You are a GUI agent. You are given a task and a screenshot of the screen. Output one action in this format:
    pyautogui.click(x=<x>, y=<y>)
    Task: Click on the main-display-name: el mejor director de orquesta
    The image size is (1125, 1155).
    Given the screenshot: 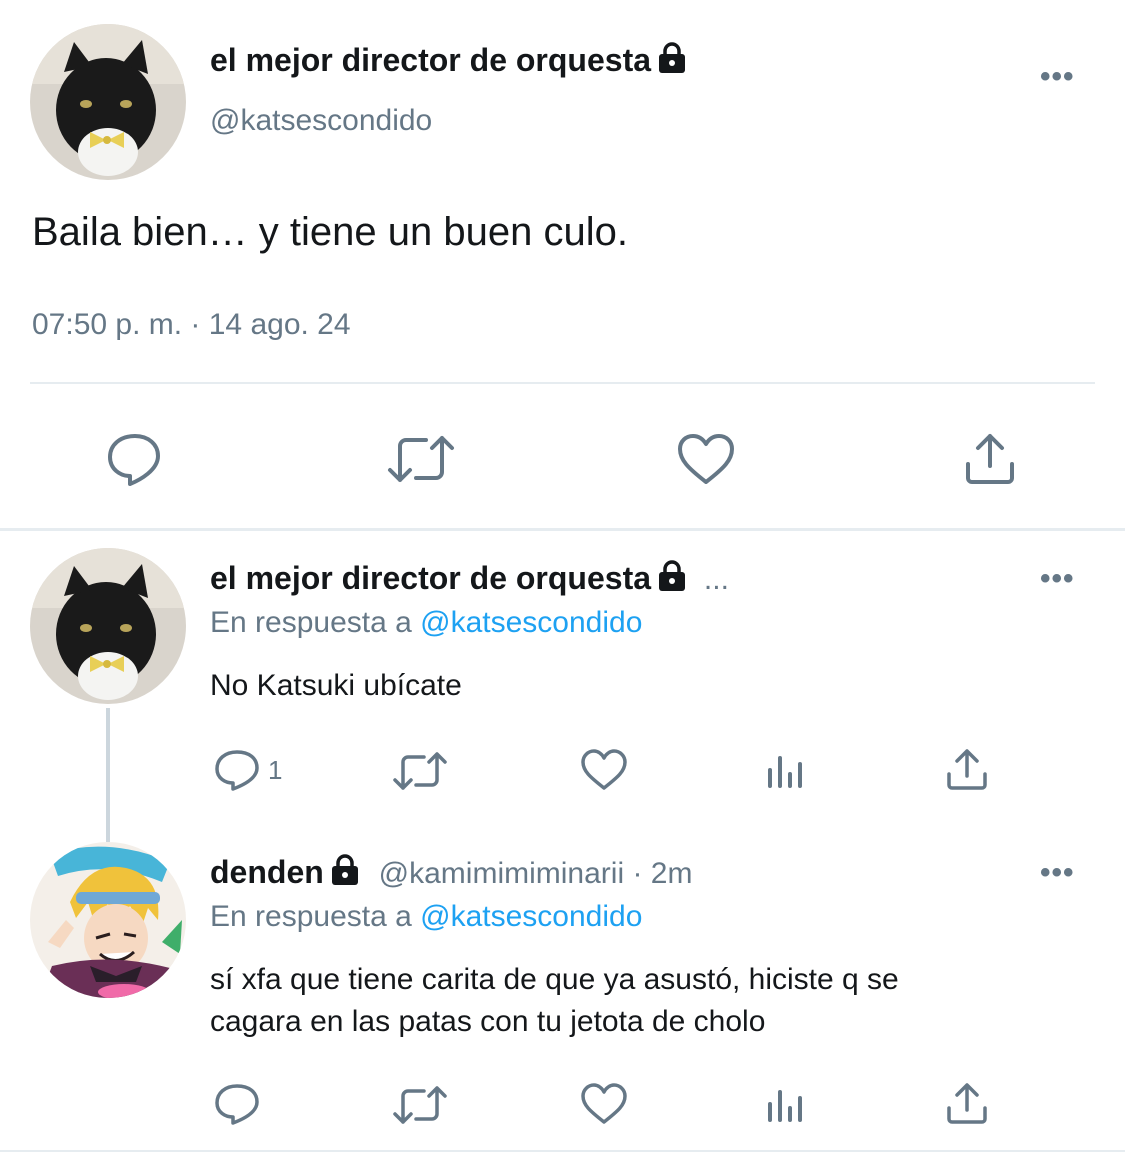 What is the action you would take?
    pyautogui.click(x=448, y=62)
    